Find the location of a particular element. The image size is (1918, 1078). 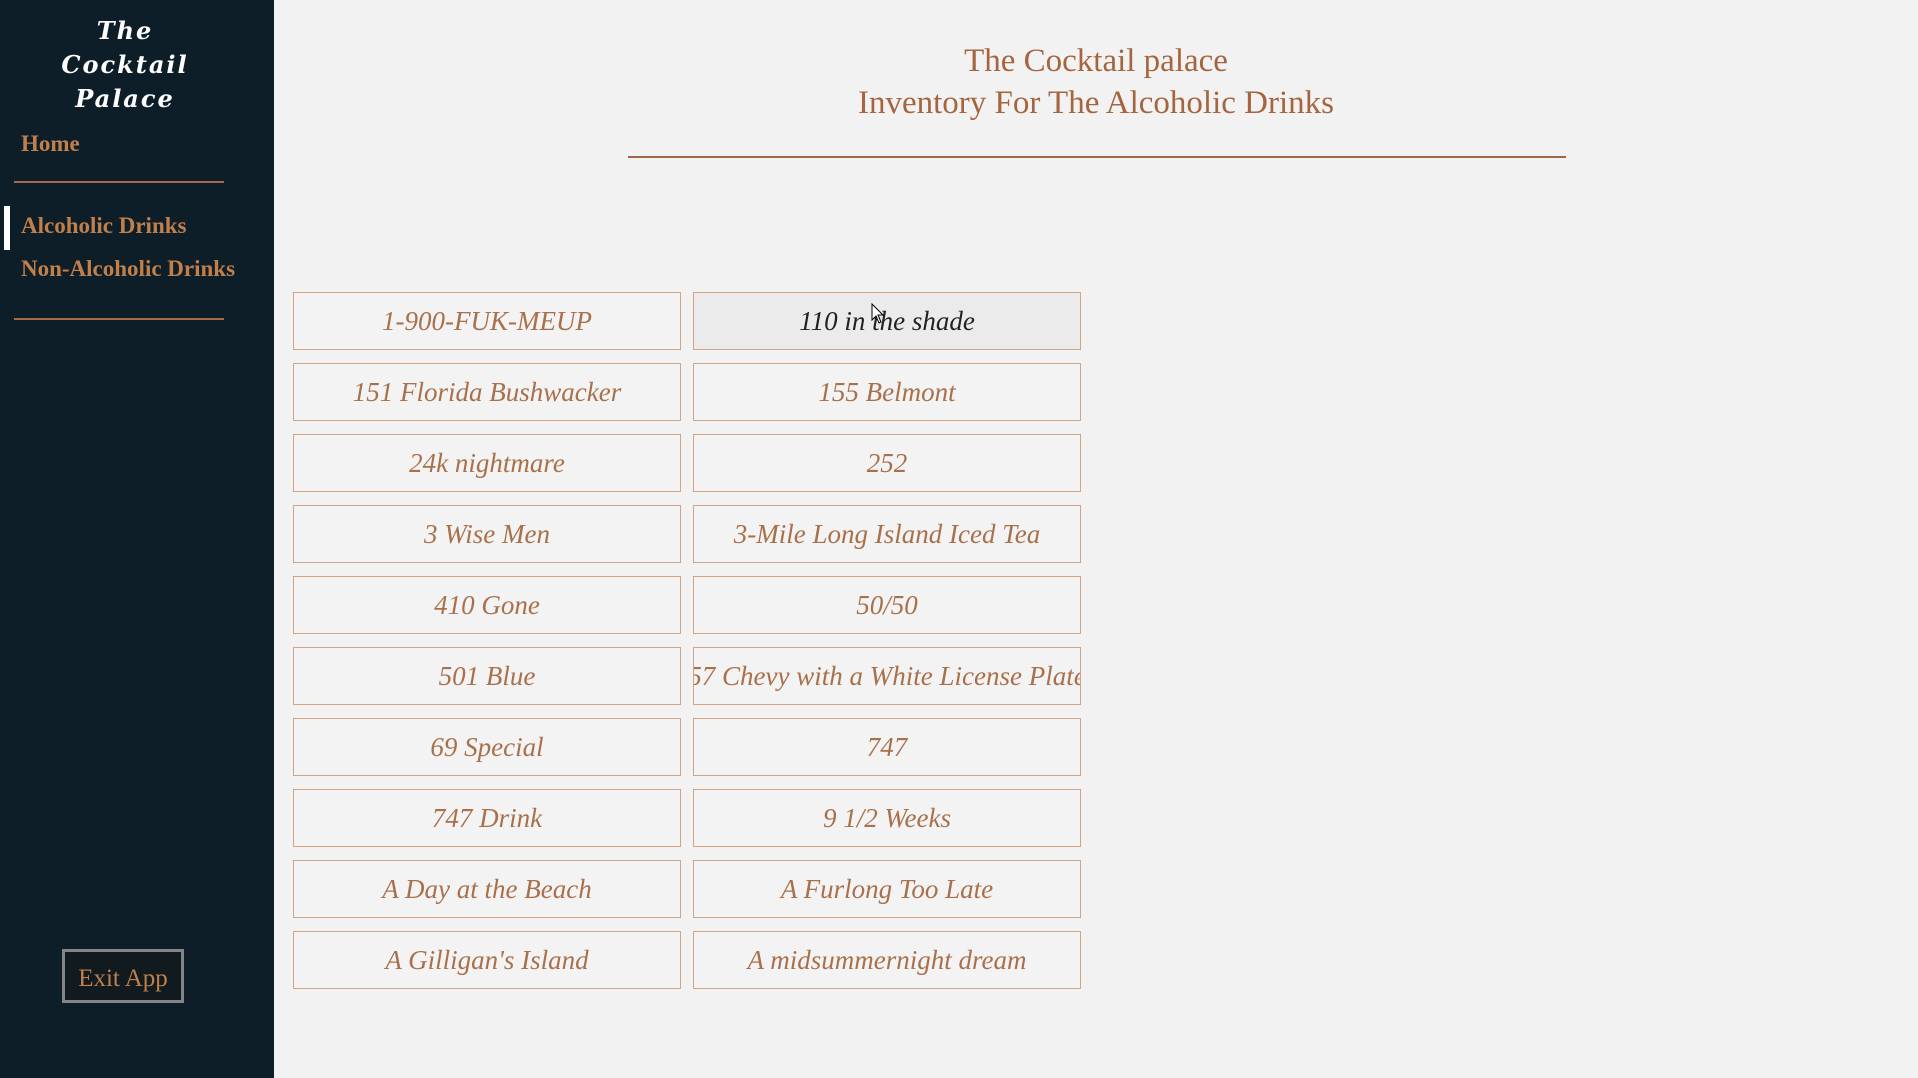

logo-line: Palace is located at coordinates (125, 98).